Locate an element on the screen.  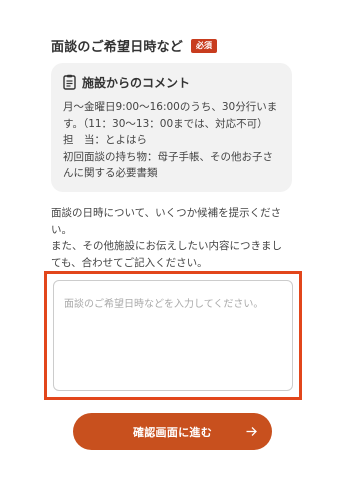
comment-title: 施設からのコメント is located at coordinates (136, 82).